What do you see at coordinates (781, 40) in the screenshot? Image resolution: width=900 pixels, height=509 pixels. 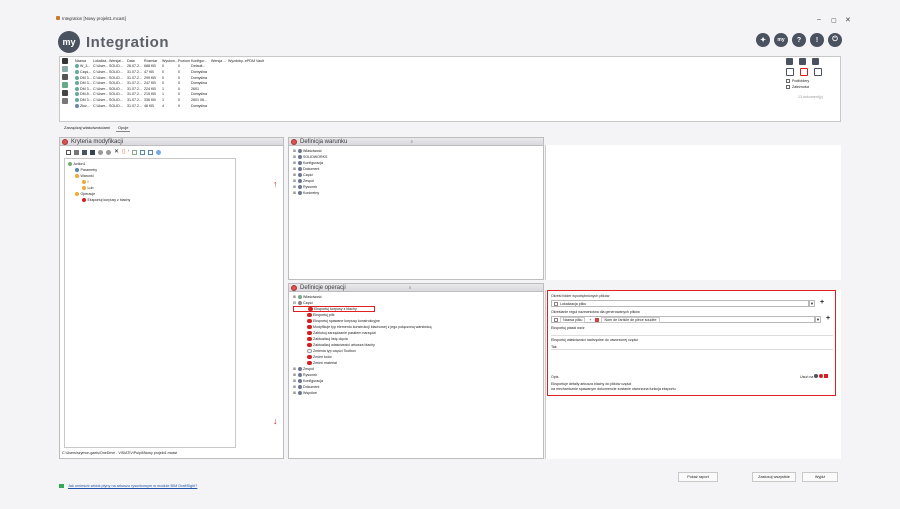 I see `myicon-icon: my` at bounding box center [781, 40].